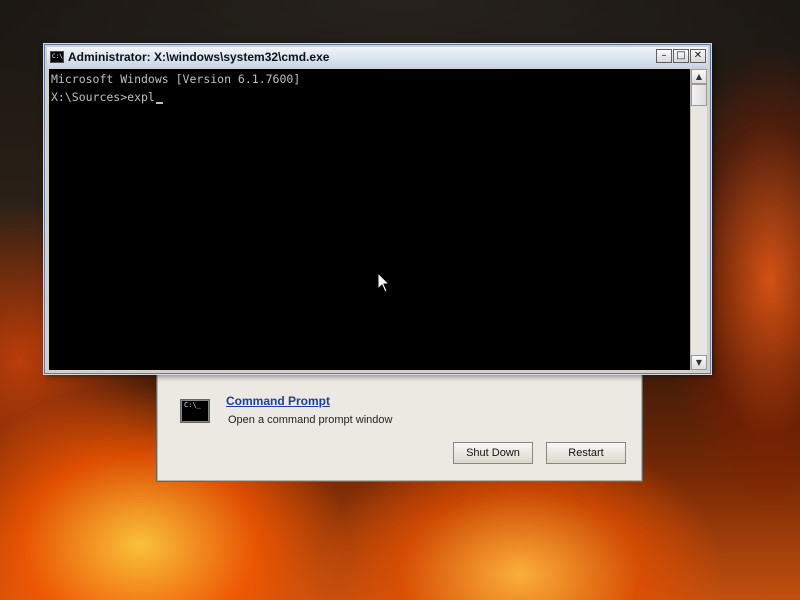  Describe the element at coordinates (278, 401) in the screenshot. I see `command-prompt-link: Command Prompt` at that location.